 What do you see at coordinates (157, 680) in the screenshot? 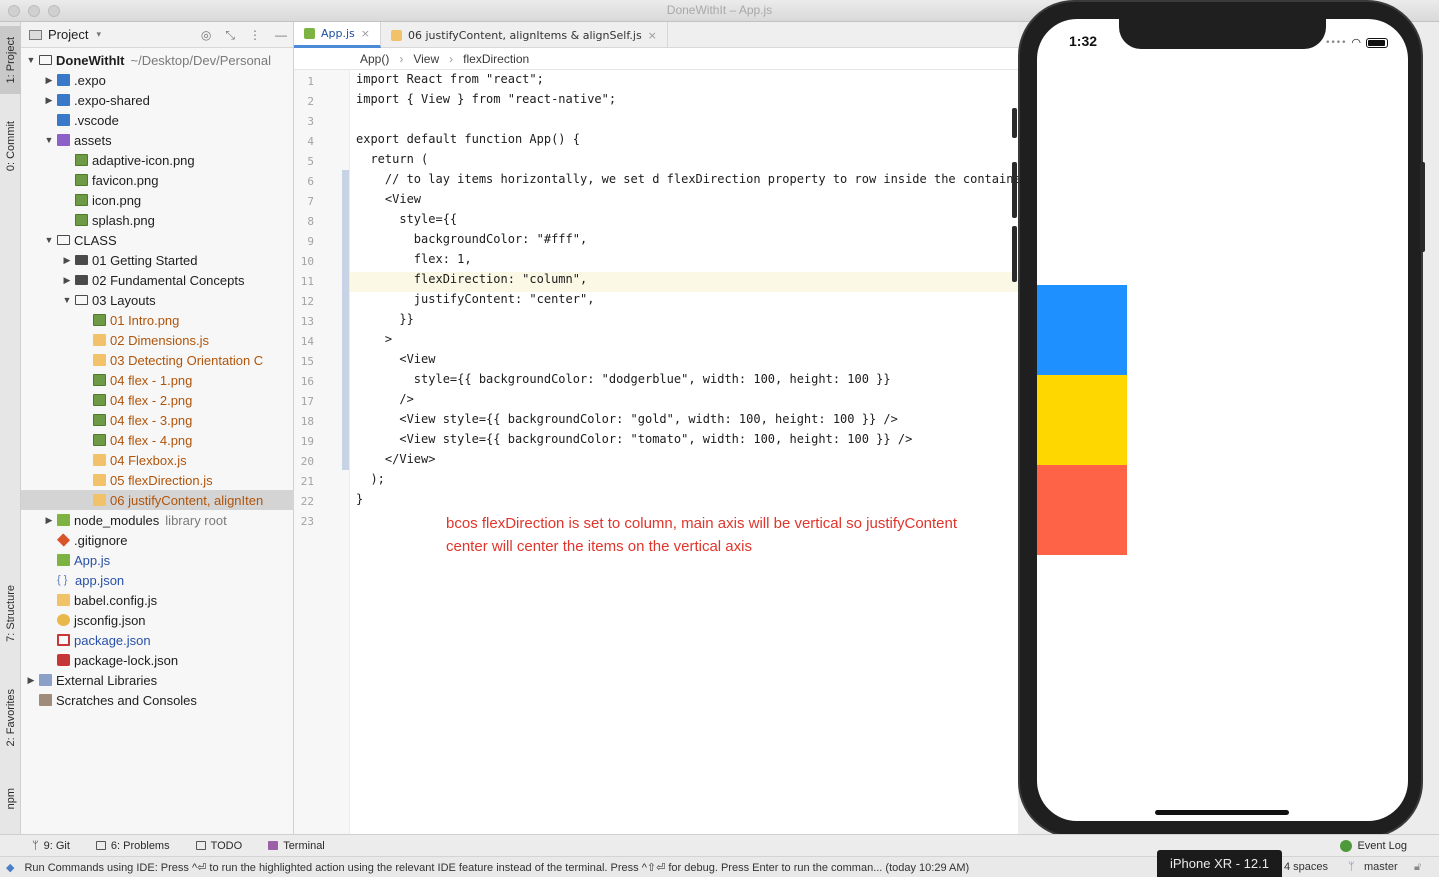
I see `tree-item: ▶ External Libraries` at bounding box center [157, 680].